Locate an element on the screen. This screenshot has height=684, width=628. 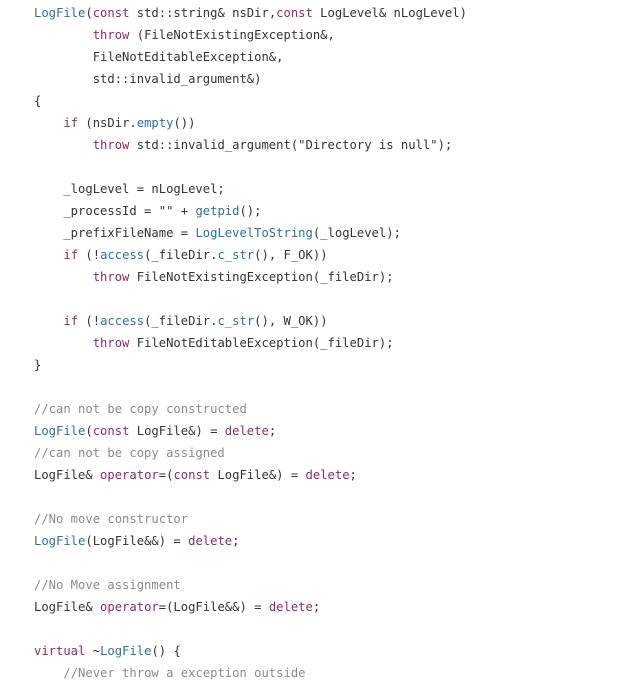
code-text: { is located at coordinates (38, 101).